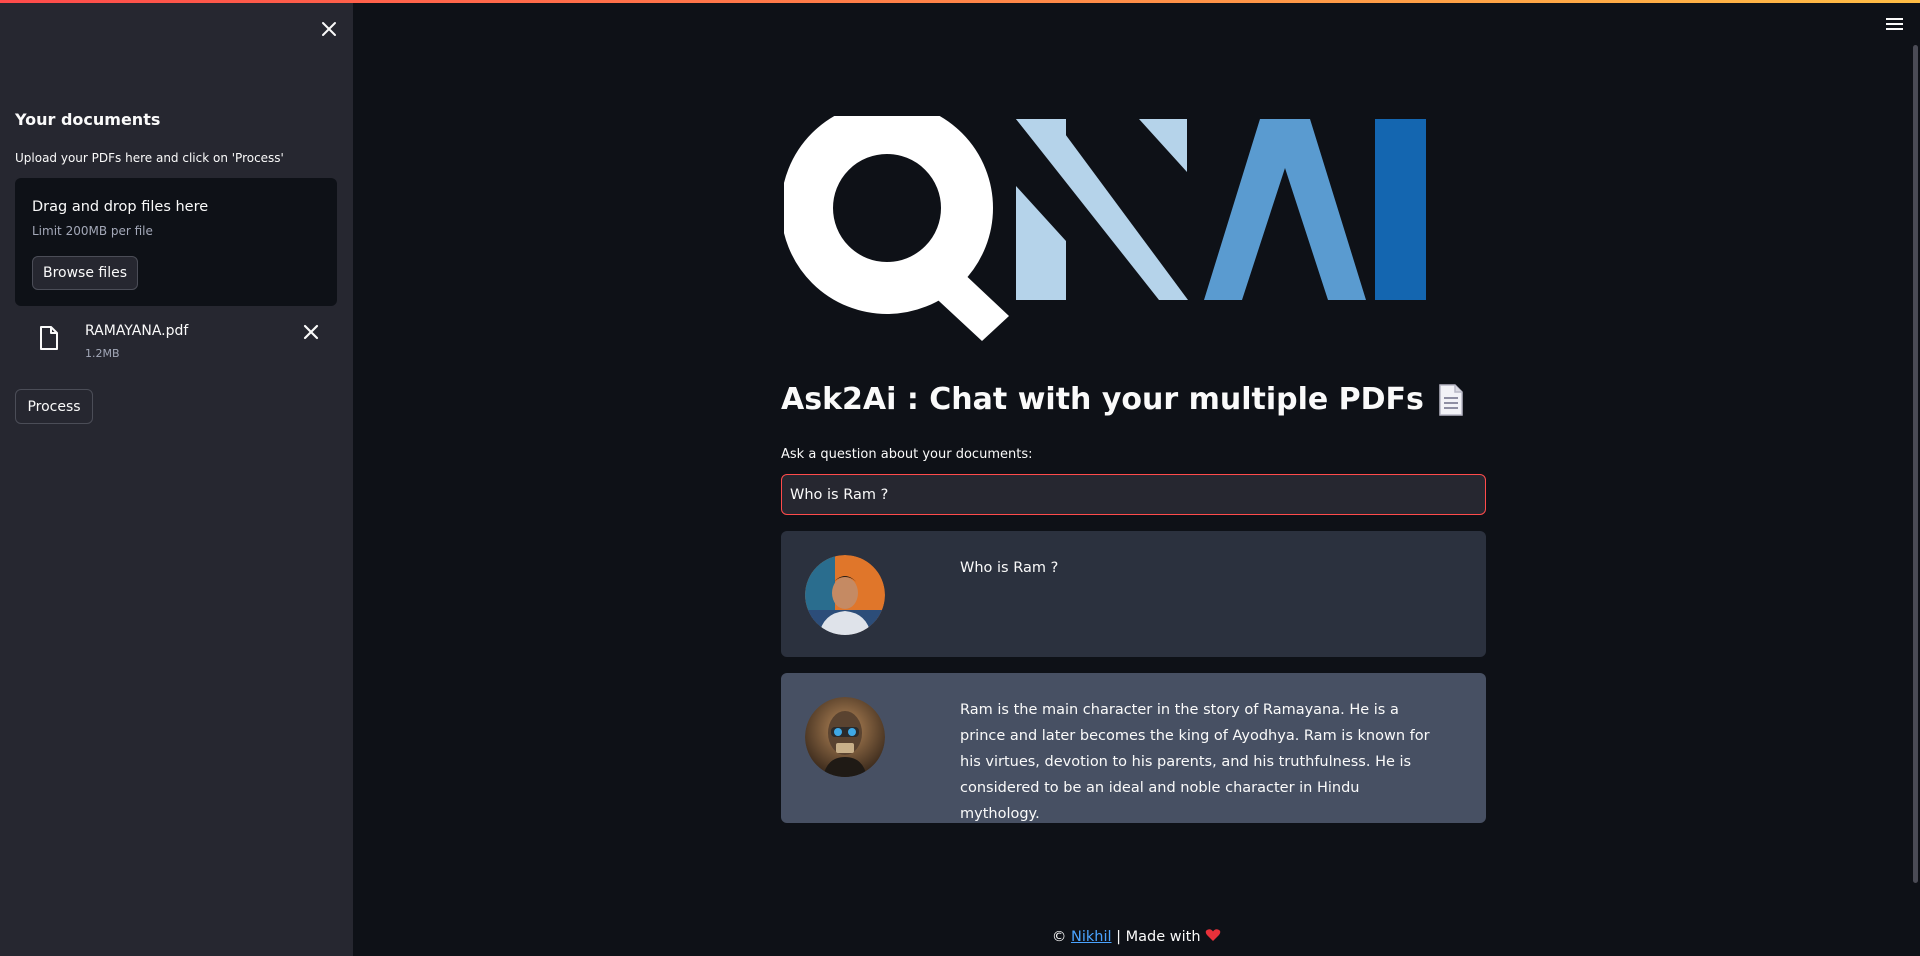  I want to click on remove-file-icon, so click(311, 332).